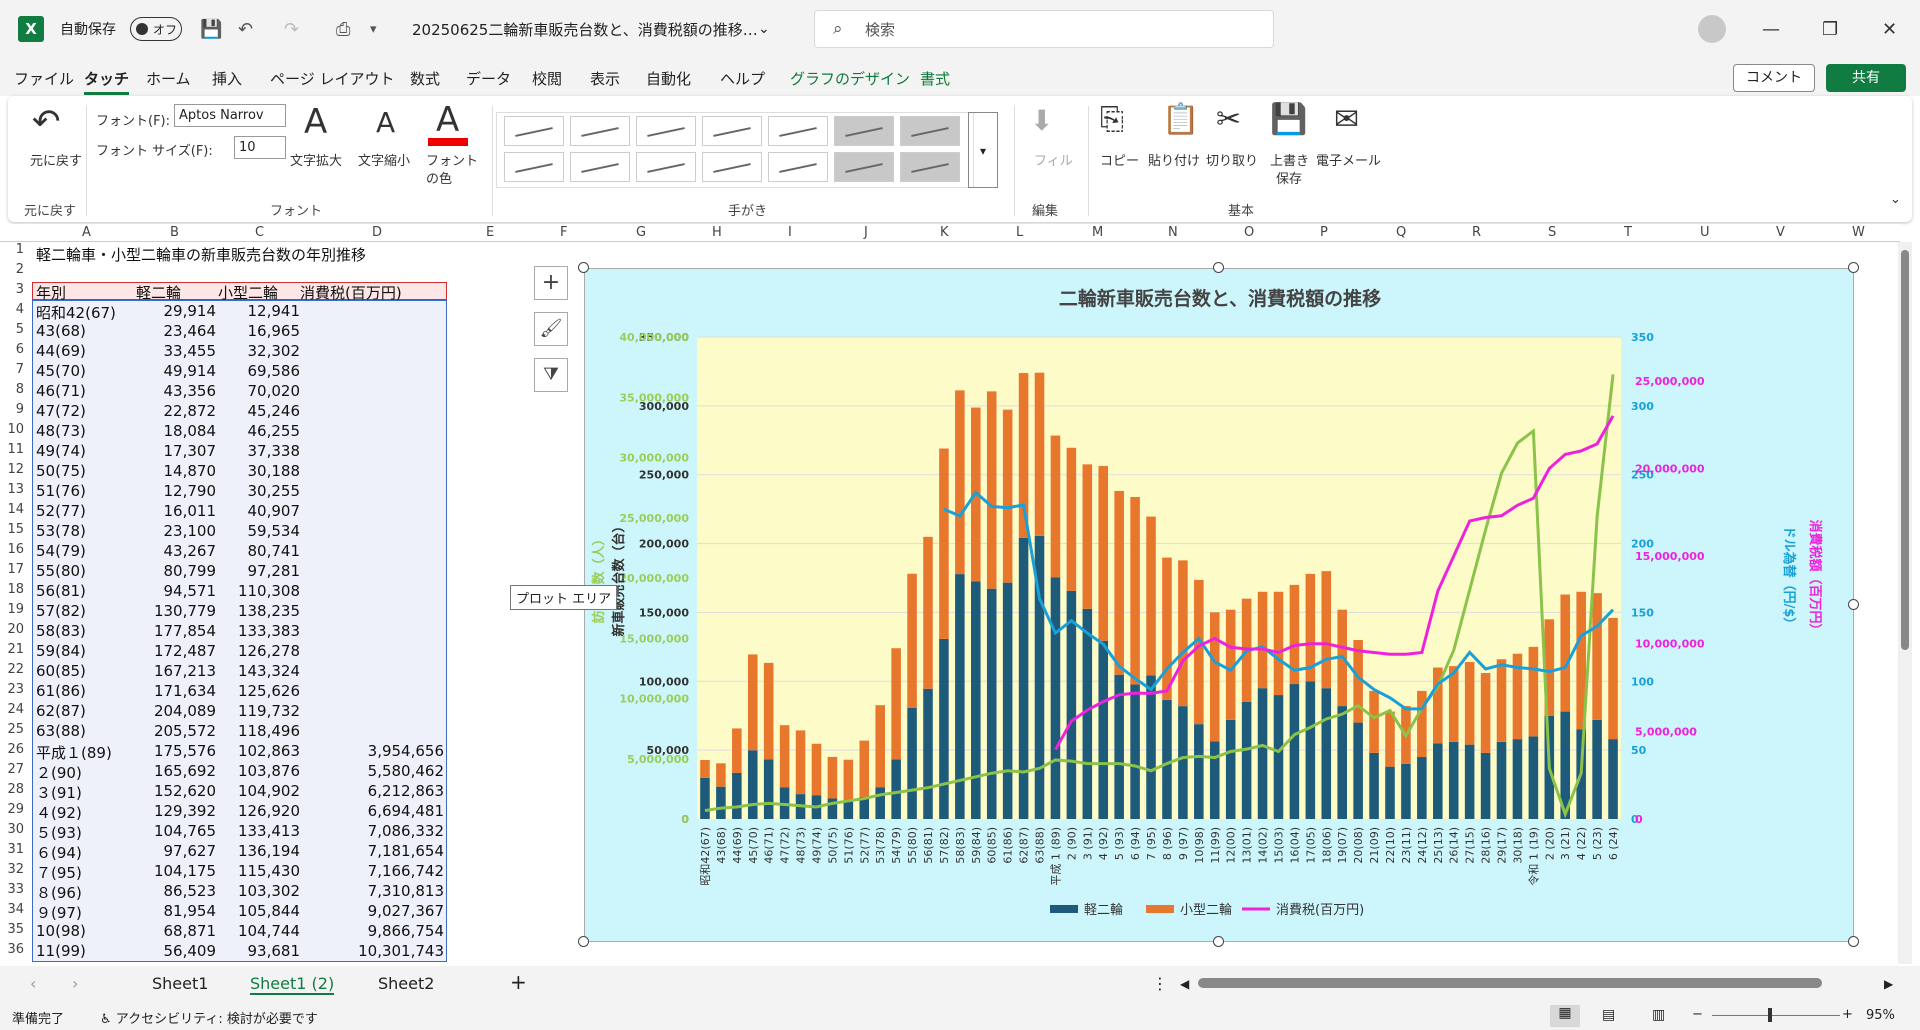 This screenshot has height=1030, width=1920. Describe the element at coordinates (1346, 119) in the screenshot. I see `mail-icon: ✉` at that location.